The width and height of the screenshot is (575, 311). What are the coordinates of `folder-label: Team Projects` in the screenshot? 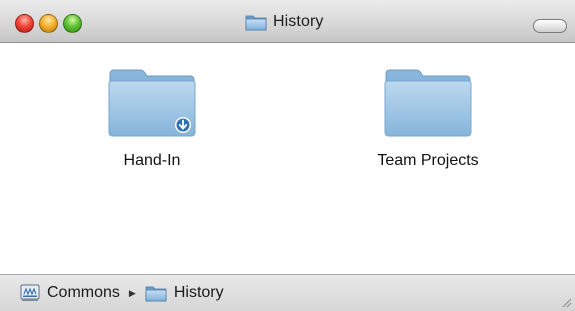 It's located at (427, 161).